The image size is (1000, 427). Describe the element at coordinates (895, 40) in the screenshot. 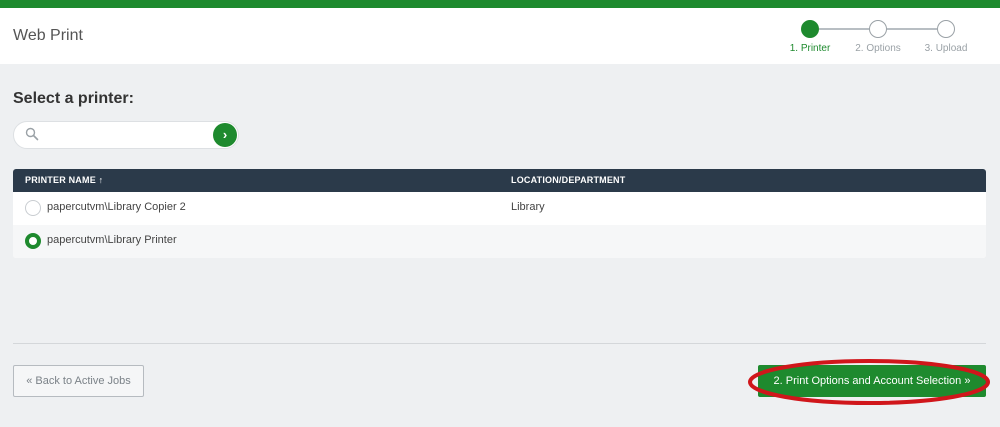

I see `progress-stepper: 1. Printer 2. Options 3. Upload` at that location.